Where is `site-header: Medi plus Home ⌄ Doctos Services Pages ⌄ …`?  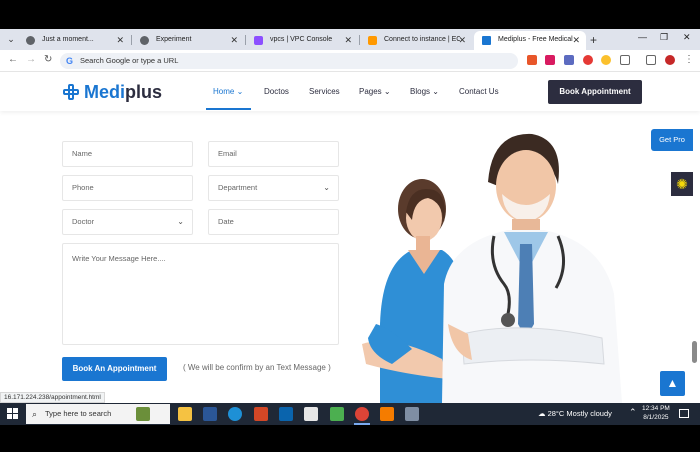 site-header: Medi plus Home ⌄ Doctos Services Pages ⌄ … is located at coordinates (350, 91).